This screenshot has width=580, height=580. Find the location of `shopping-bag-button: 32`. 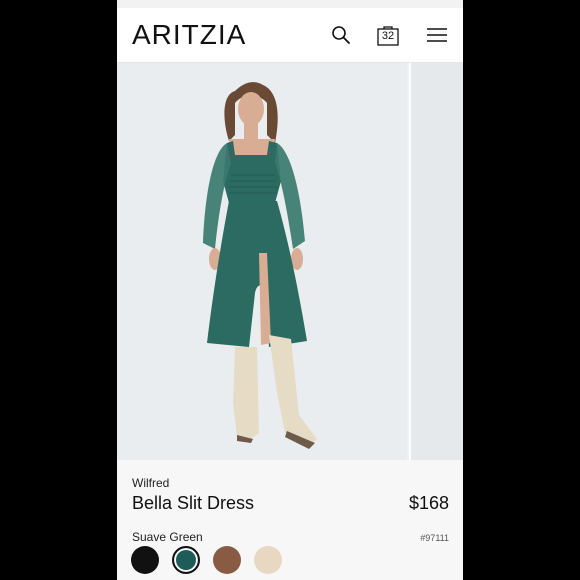

shopping-bag-button: 32 is located at coordinates (388, 35).